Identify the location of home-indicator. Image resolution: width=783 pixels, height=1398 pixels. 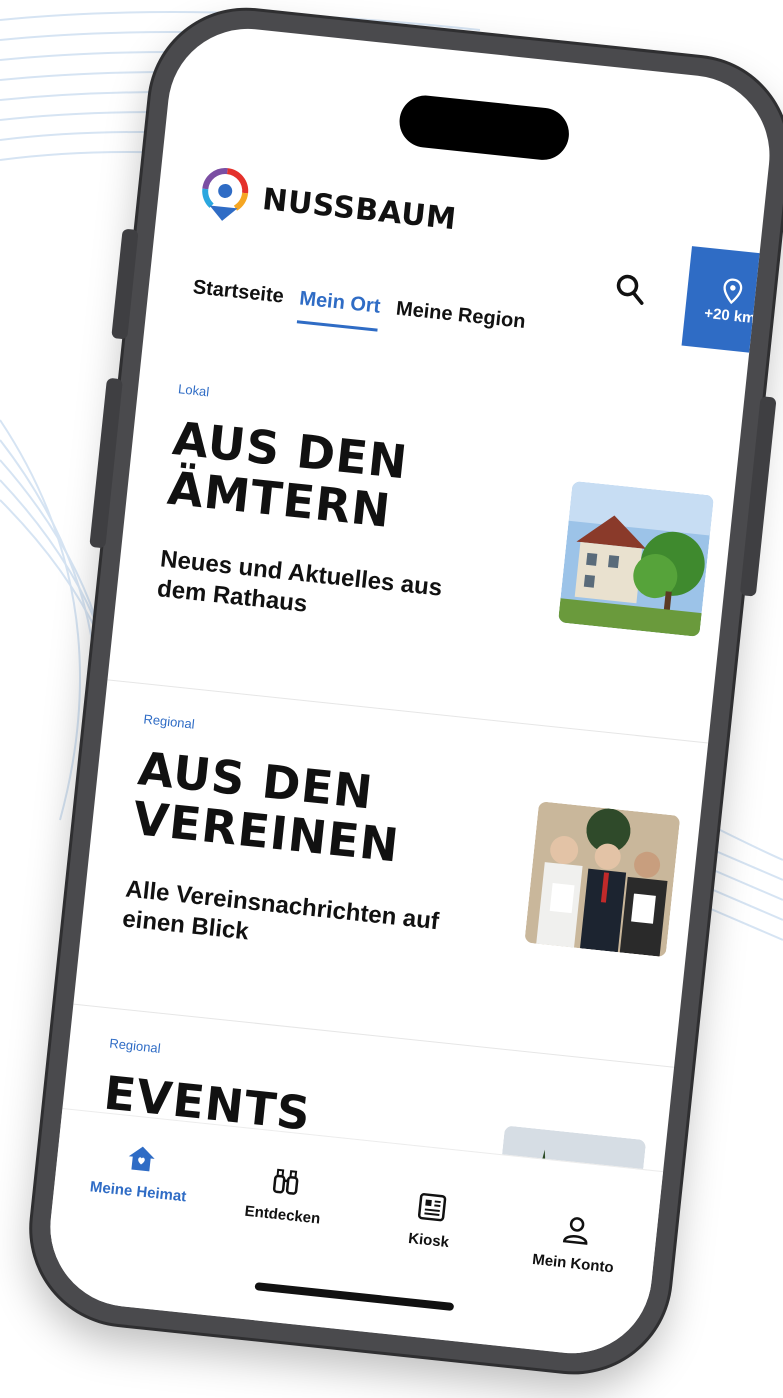
(354, 1296).